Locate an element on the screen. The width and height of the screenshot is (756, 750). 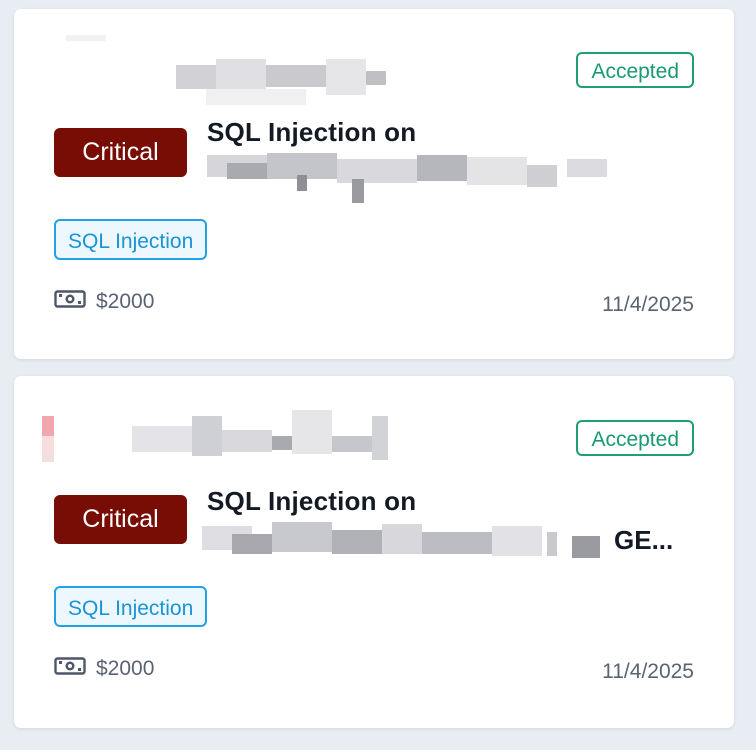
redacted-avatar is located at coordinates (48, 440).